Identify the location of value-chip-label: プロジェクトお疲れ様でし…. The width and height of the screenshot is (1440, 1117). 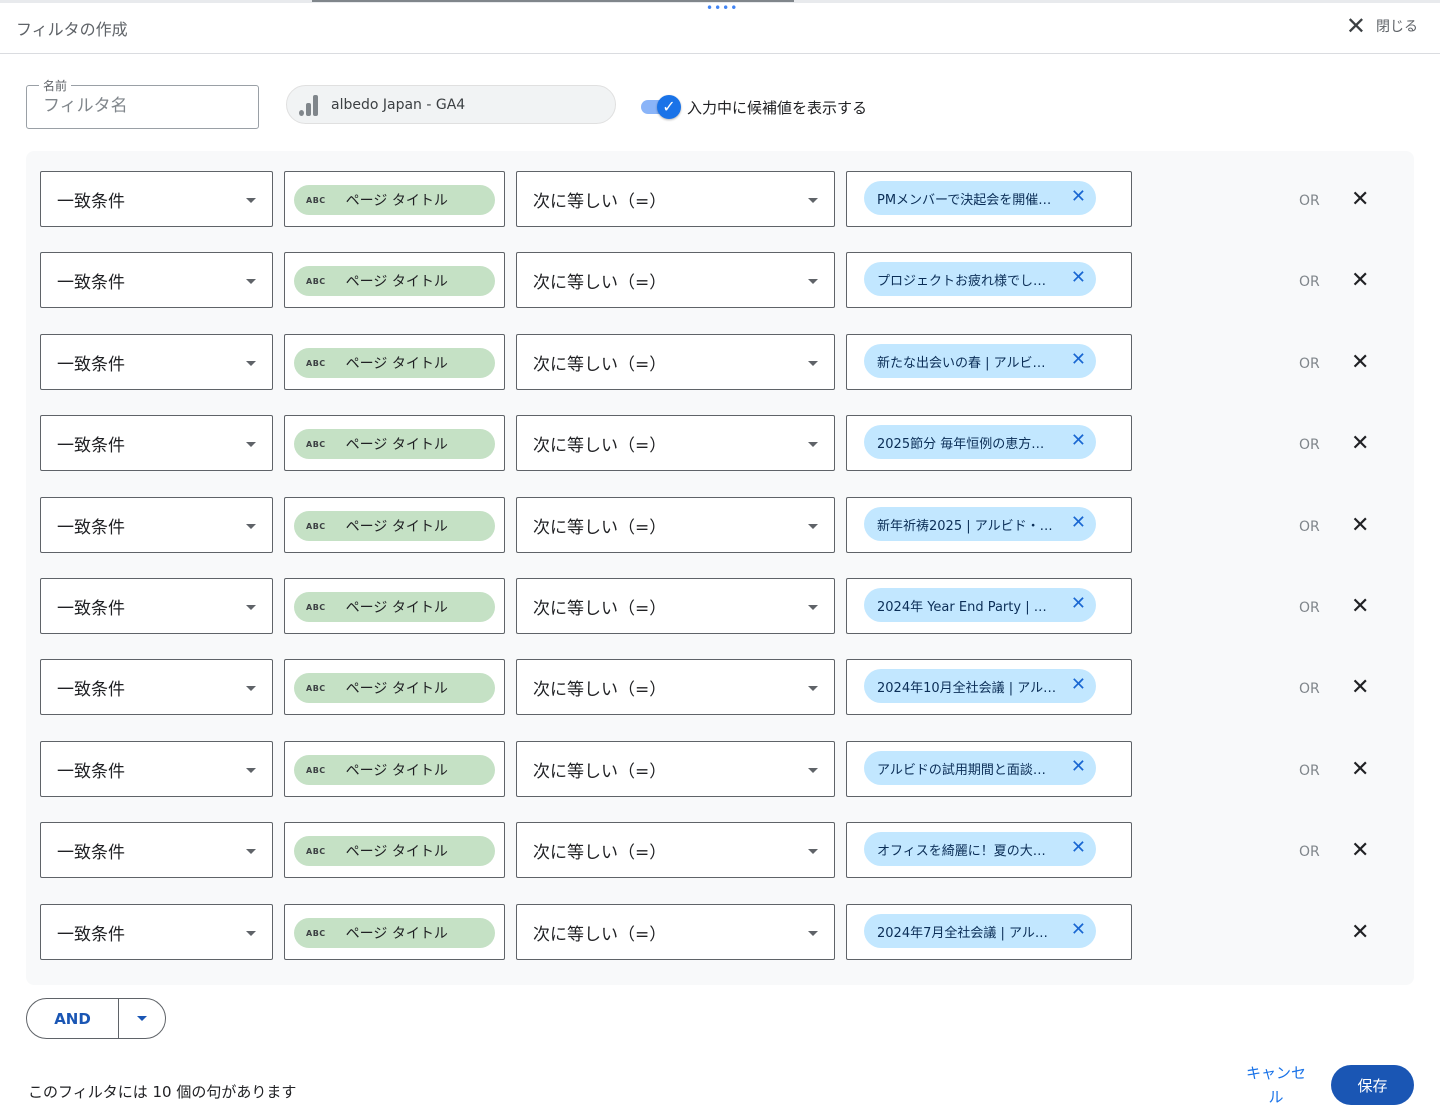
(962, 281).